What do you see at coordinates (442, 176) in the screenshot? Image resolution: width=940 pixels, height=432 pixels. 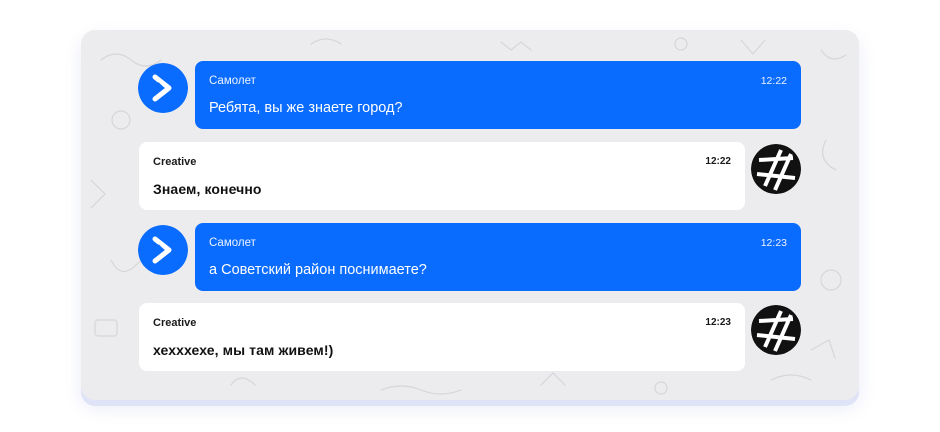 I see `message-bubble-outgoing: Creative 12:22 Знаем, конечно` at bounding box center [442, 176].